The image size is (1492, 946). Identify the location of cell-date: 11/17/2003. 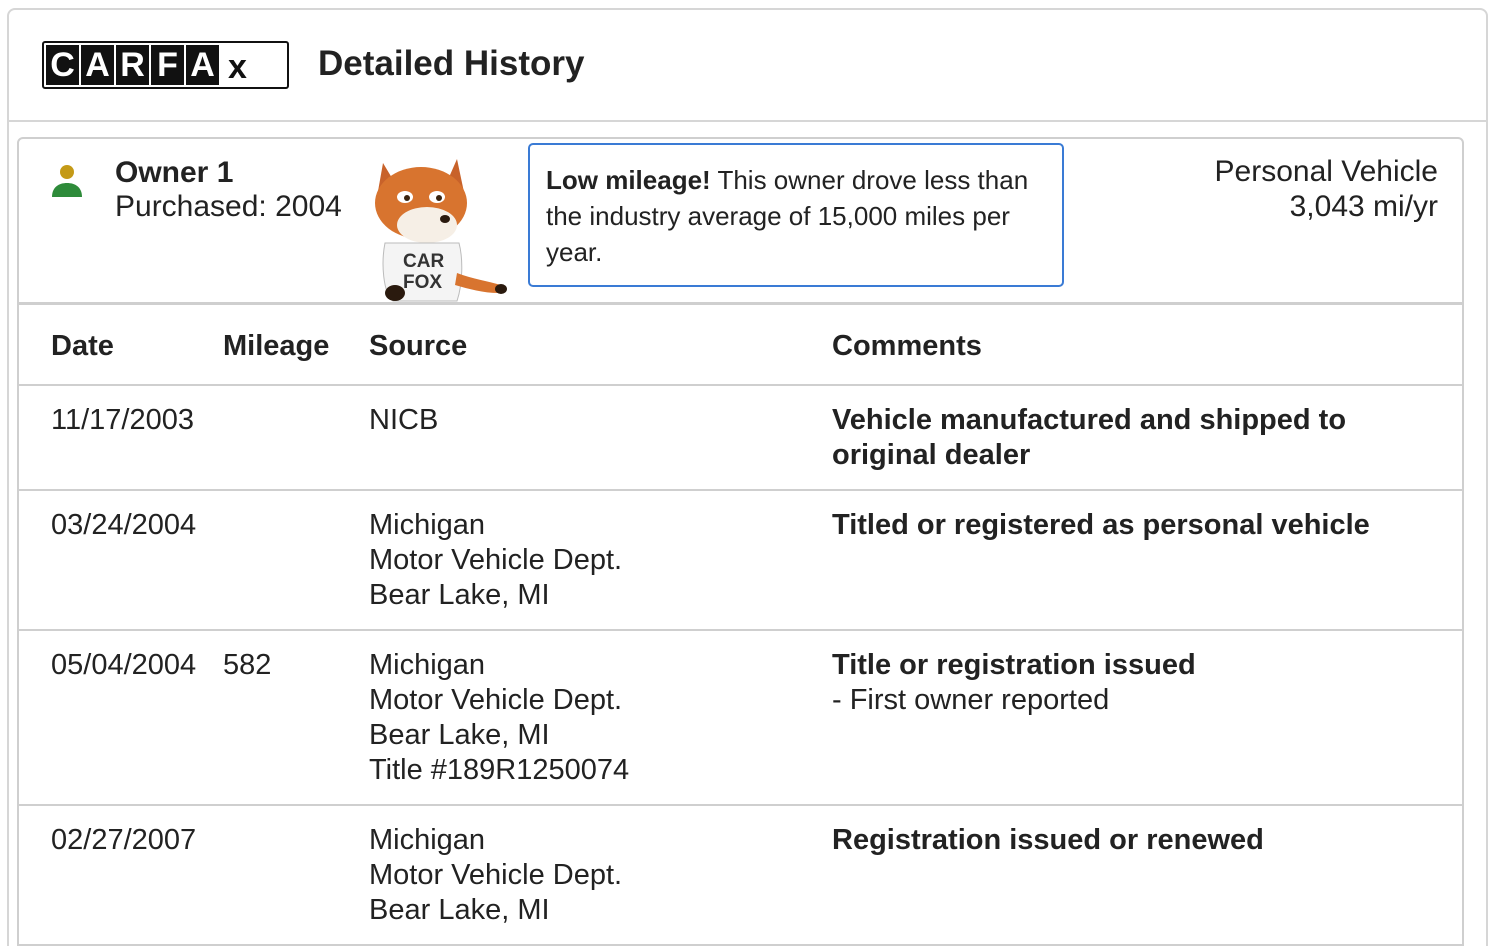
(121, 438).